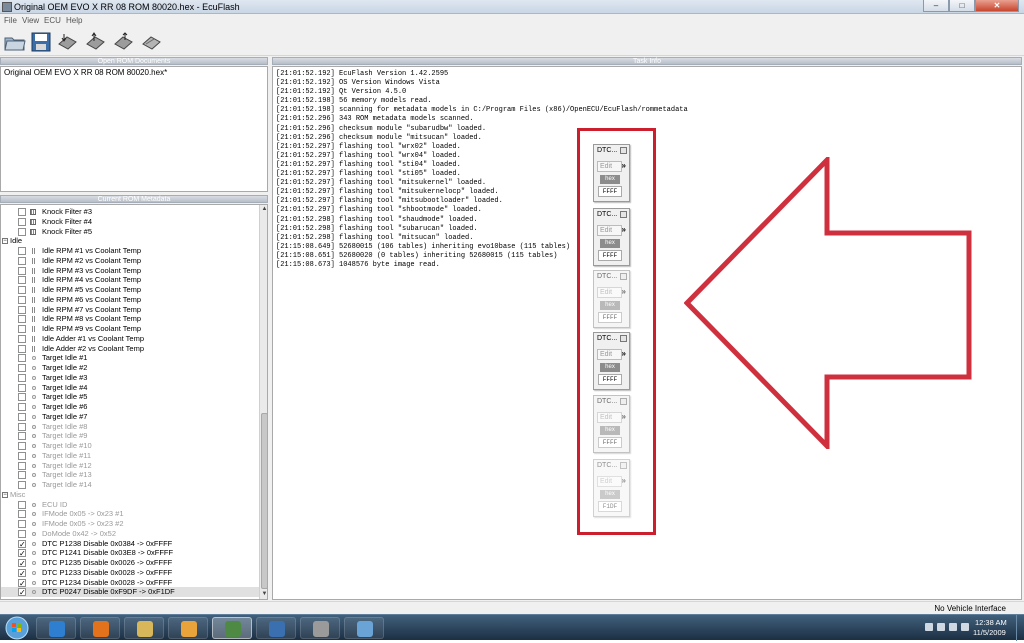  Describe the element at coordinates (130, 534) in the screenshot. I see `tree-item: DoMode 0x42 -> 0x52` at that location.